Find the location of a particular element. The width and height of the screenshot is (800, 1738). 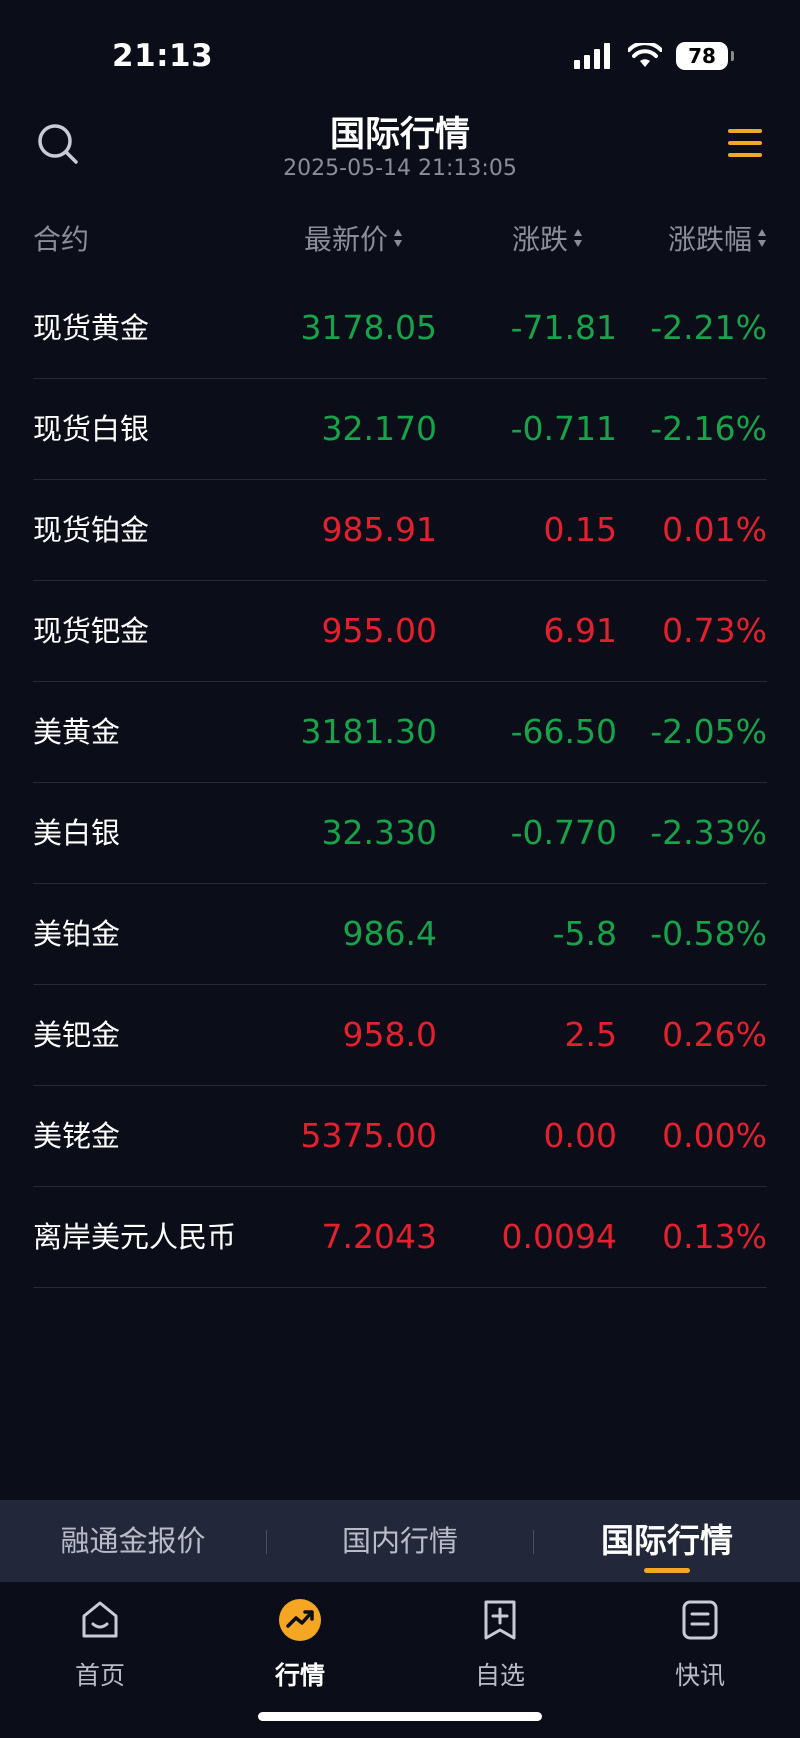

nav-news: 快讯 is located at coordinates (700, 1645).